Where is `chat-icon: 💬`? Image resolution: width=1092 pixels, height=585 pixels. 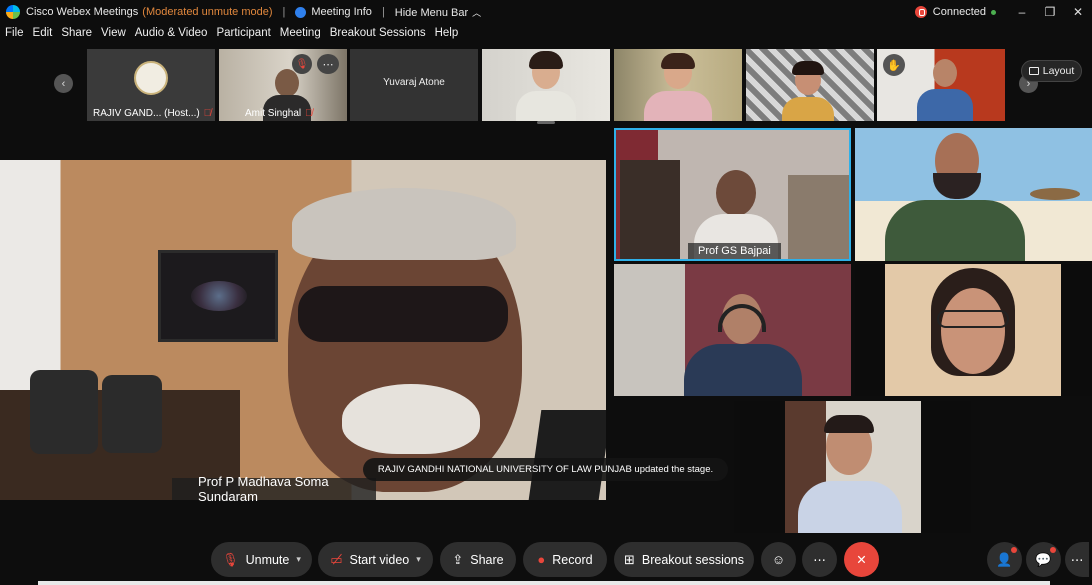
chat-icon: 💬 is located at coordinates (1043, 559).